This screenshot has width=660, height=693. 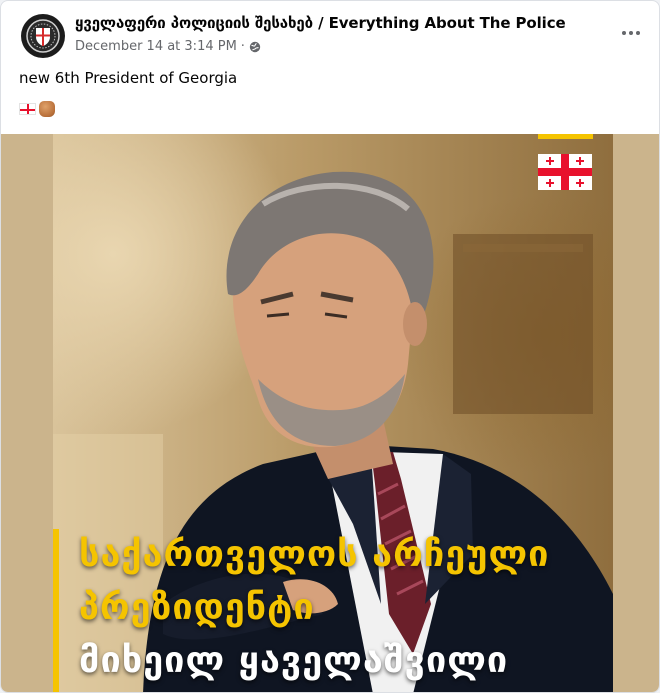 I want to click on post-timestamp: December 14 at 3:14 PM, so click(x=156, y=46).